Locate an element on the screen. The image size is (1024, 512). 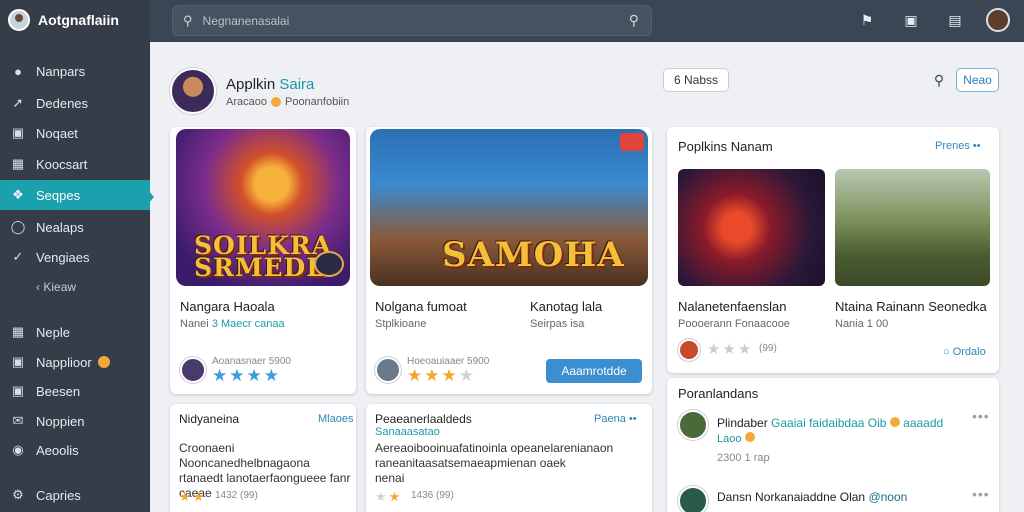
subtitle-suffix: Poonanfobiin is located at coordinates (317, 102).